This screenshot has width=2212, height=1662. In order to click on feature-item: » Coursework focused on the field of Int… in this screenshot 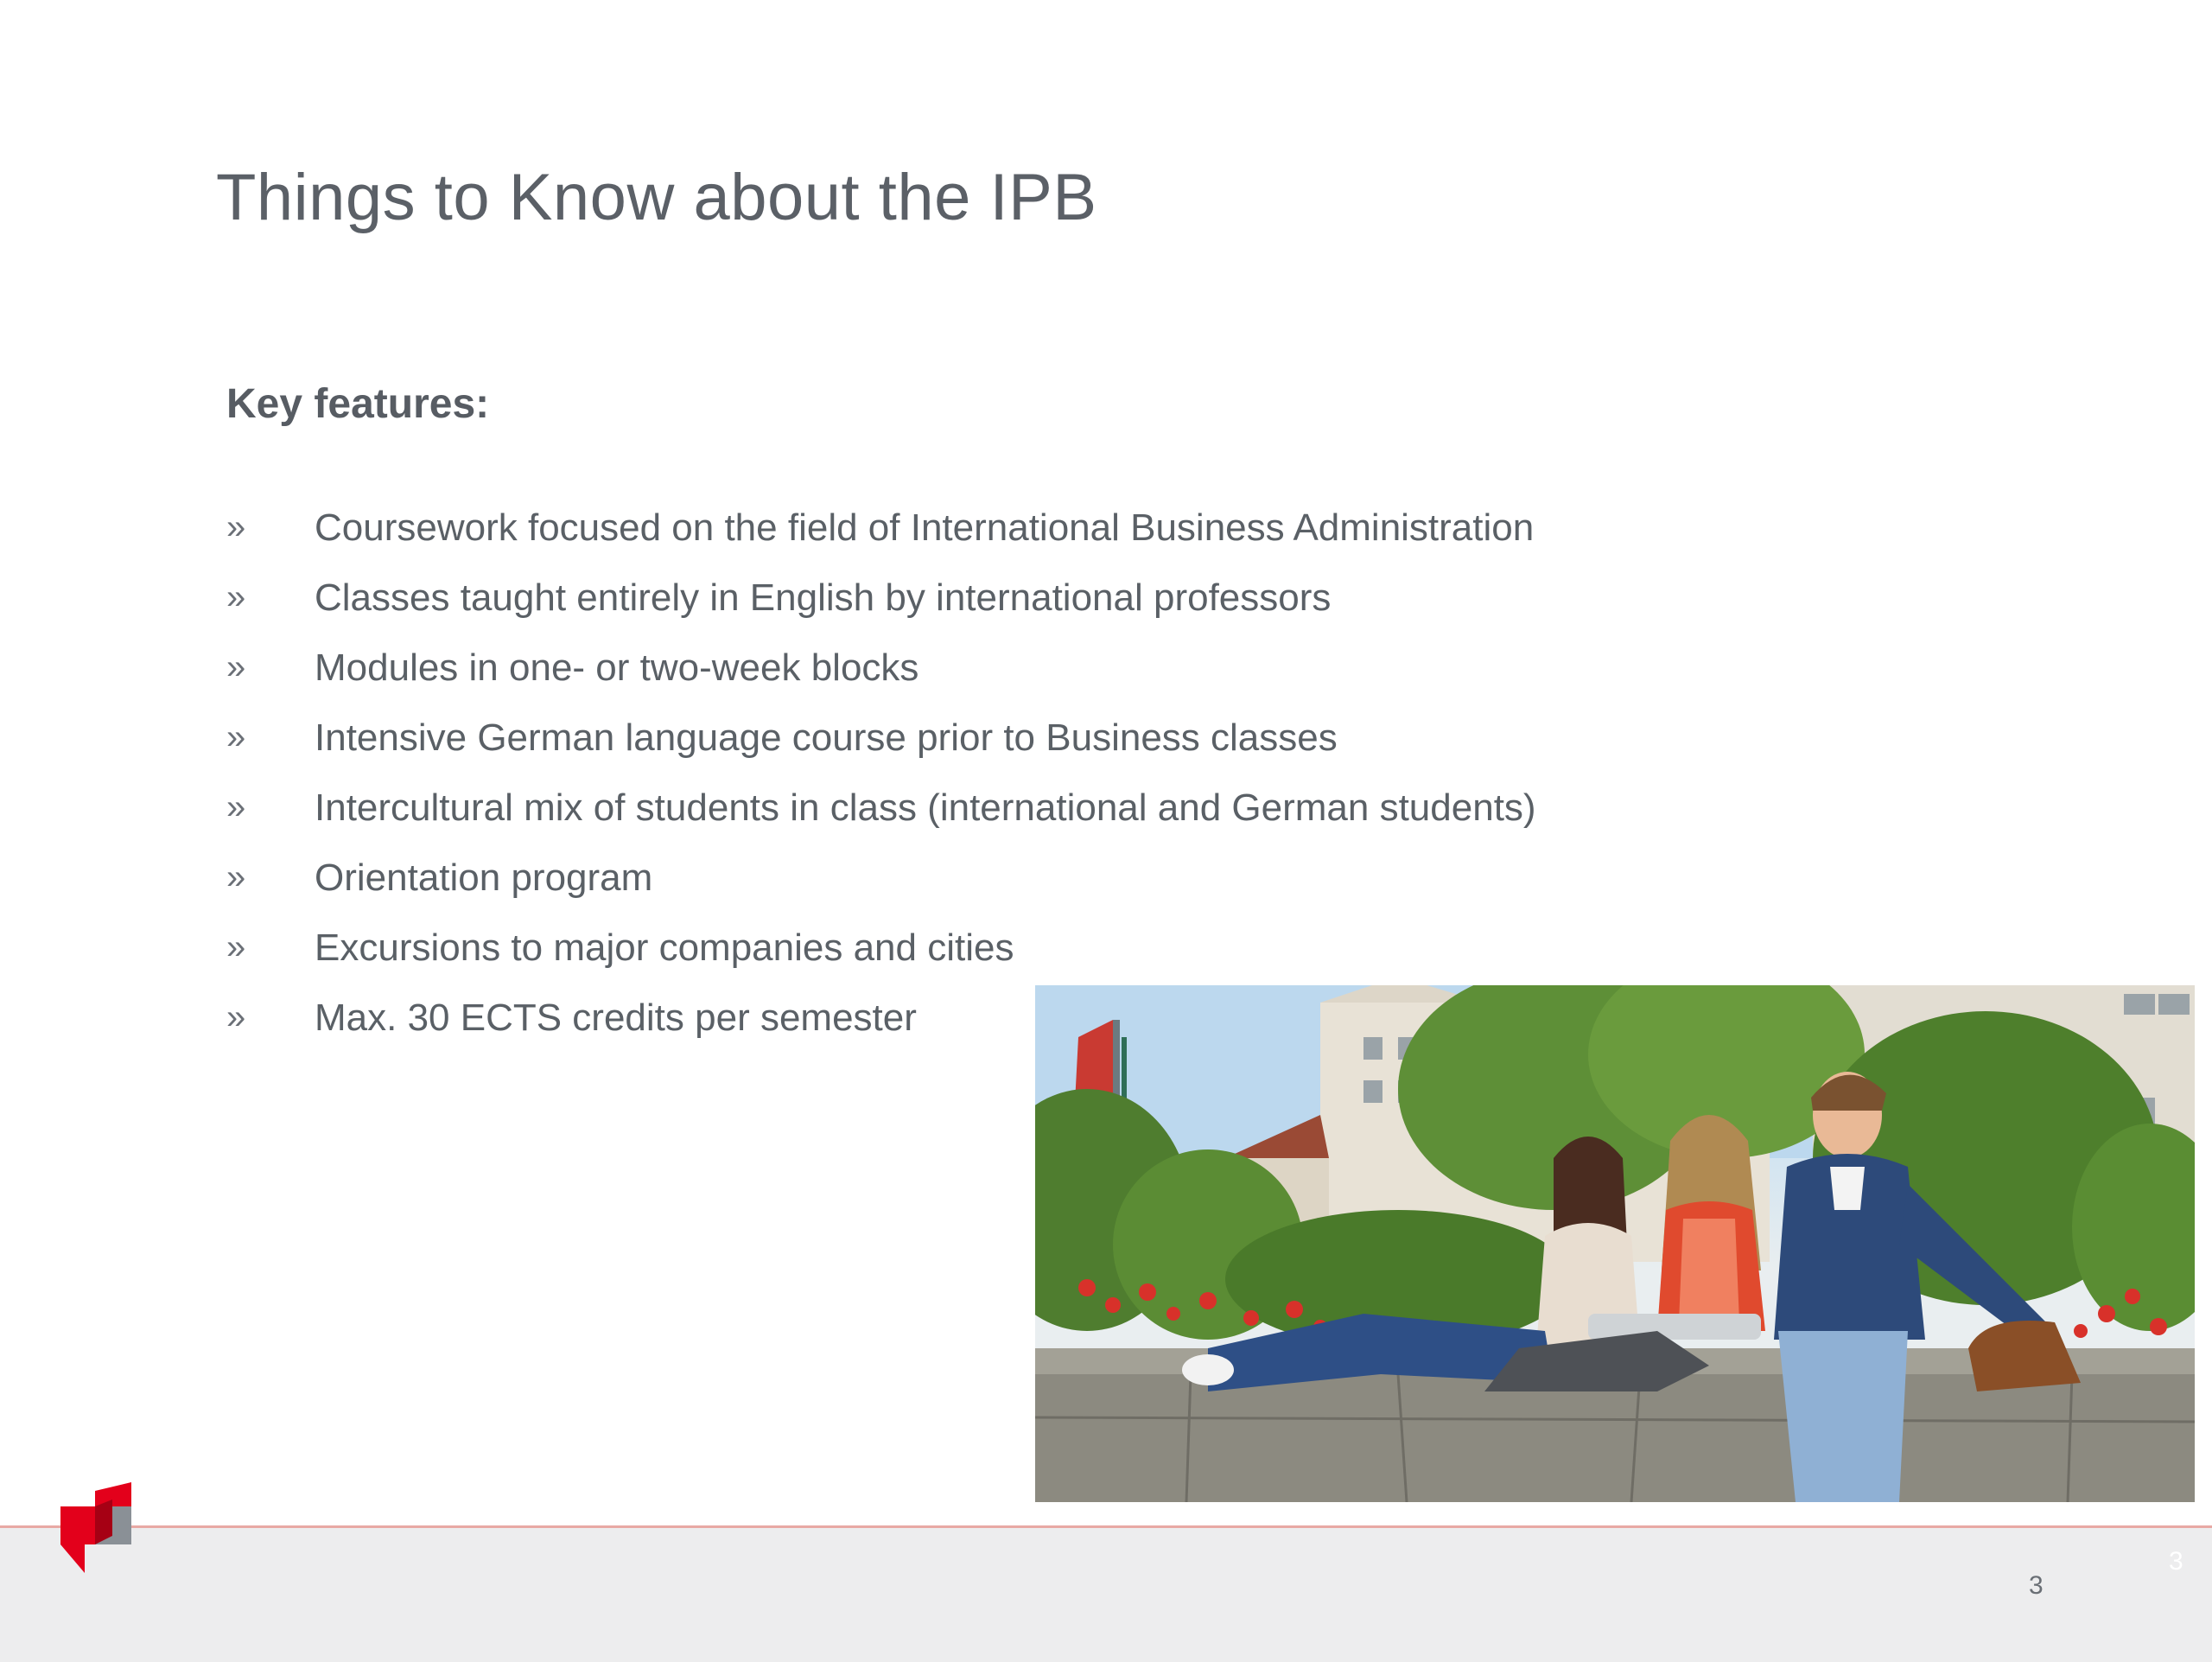, I will do `click(881, 528)`.